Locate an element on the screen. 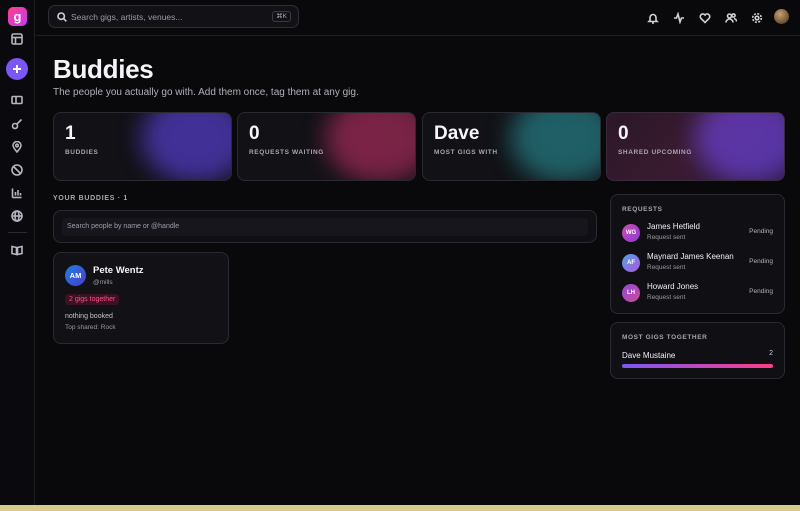  stat-label: MOST GIGS WITH is located at coordinates (466, 152).